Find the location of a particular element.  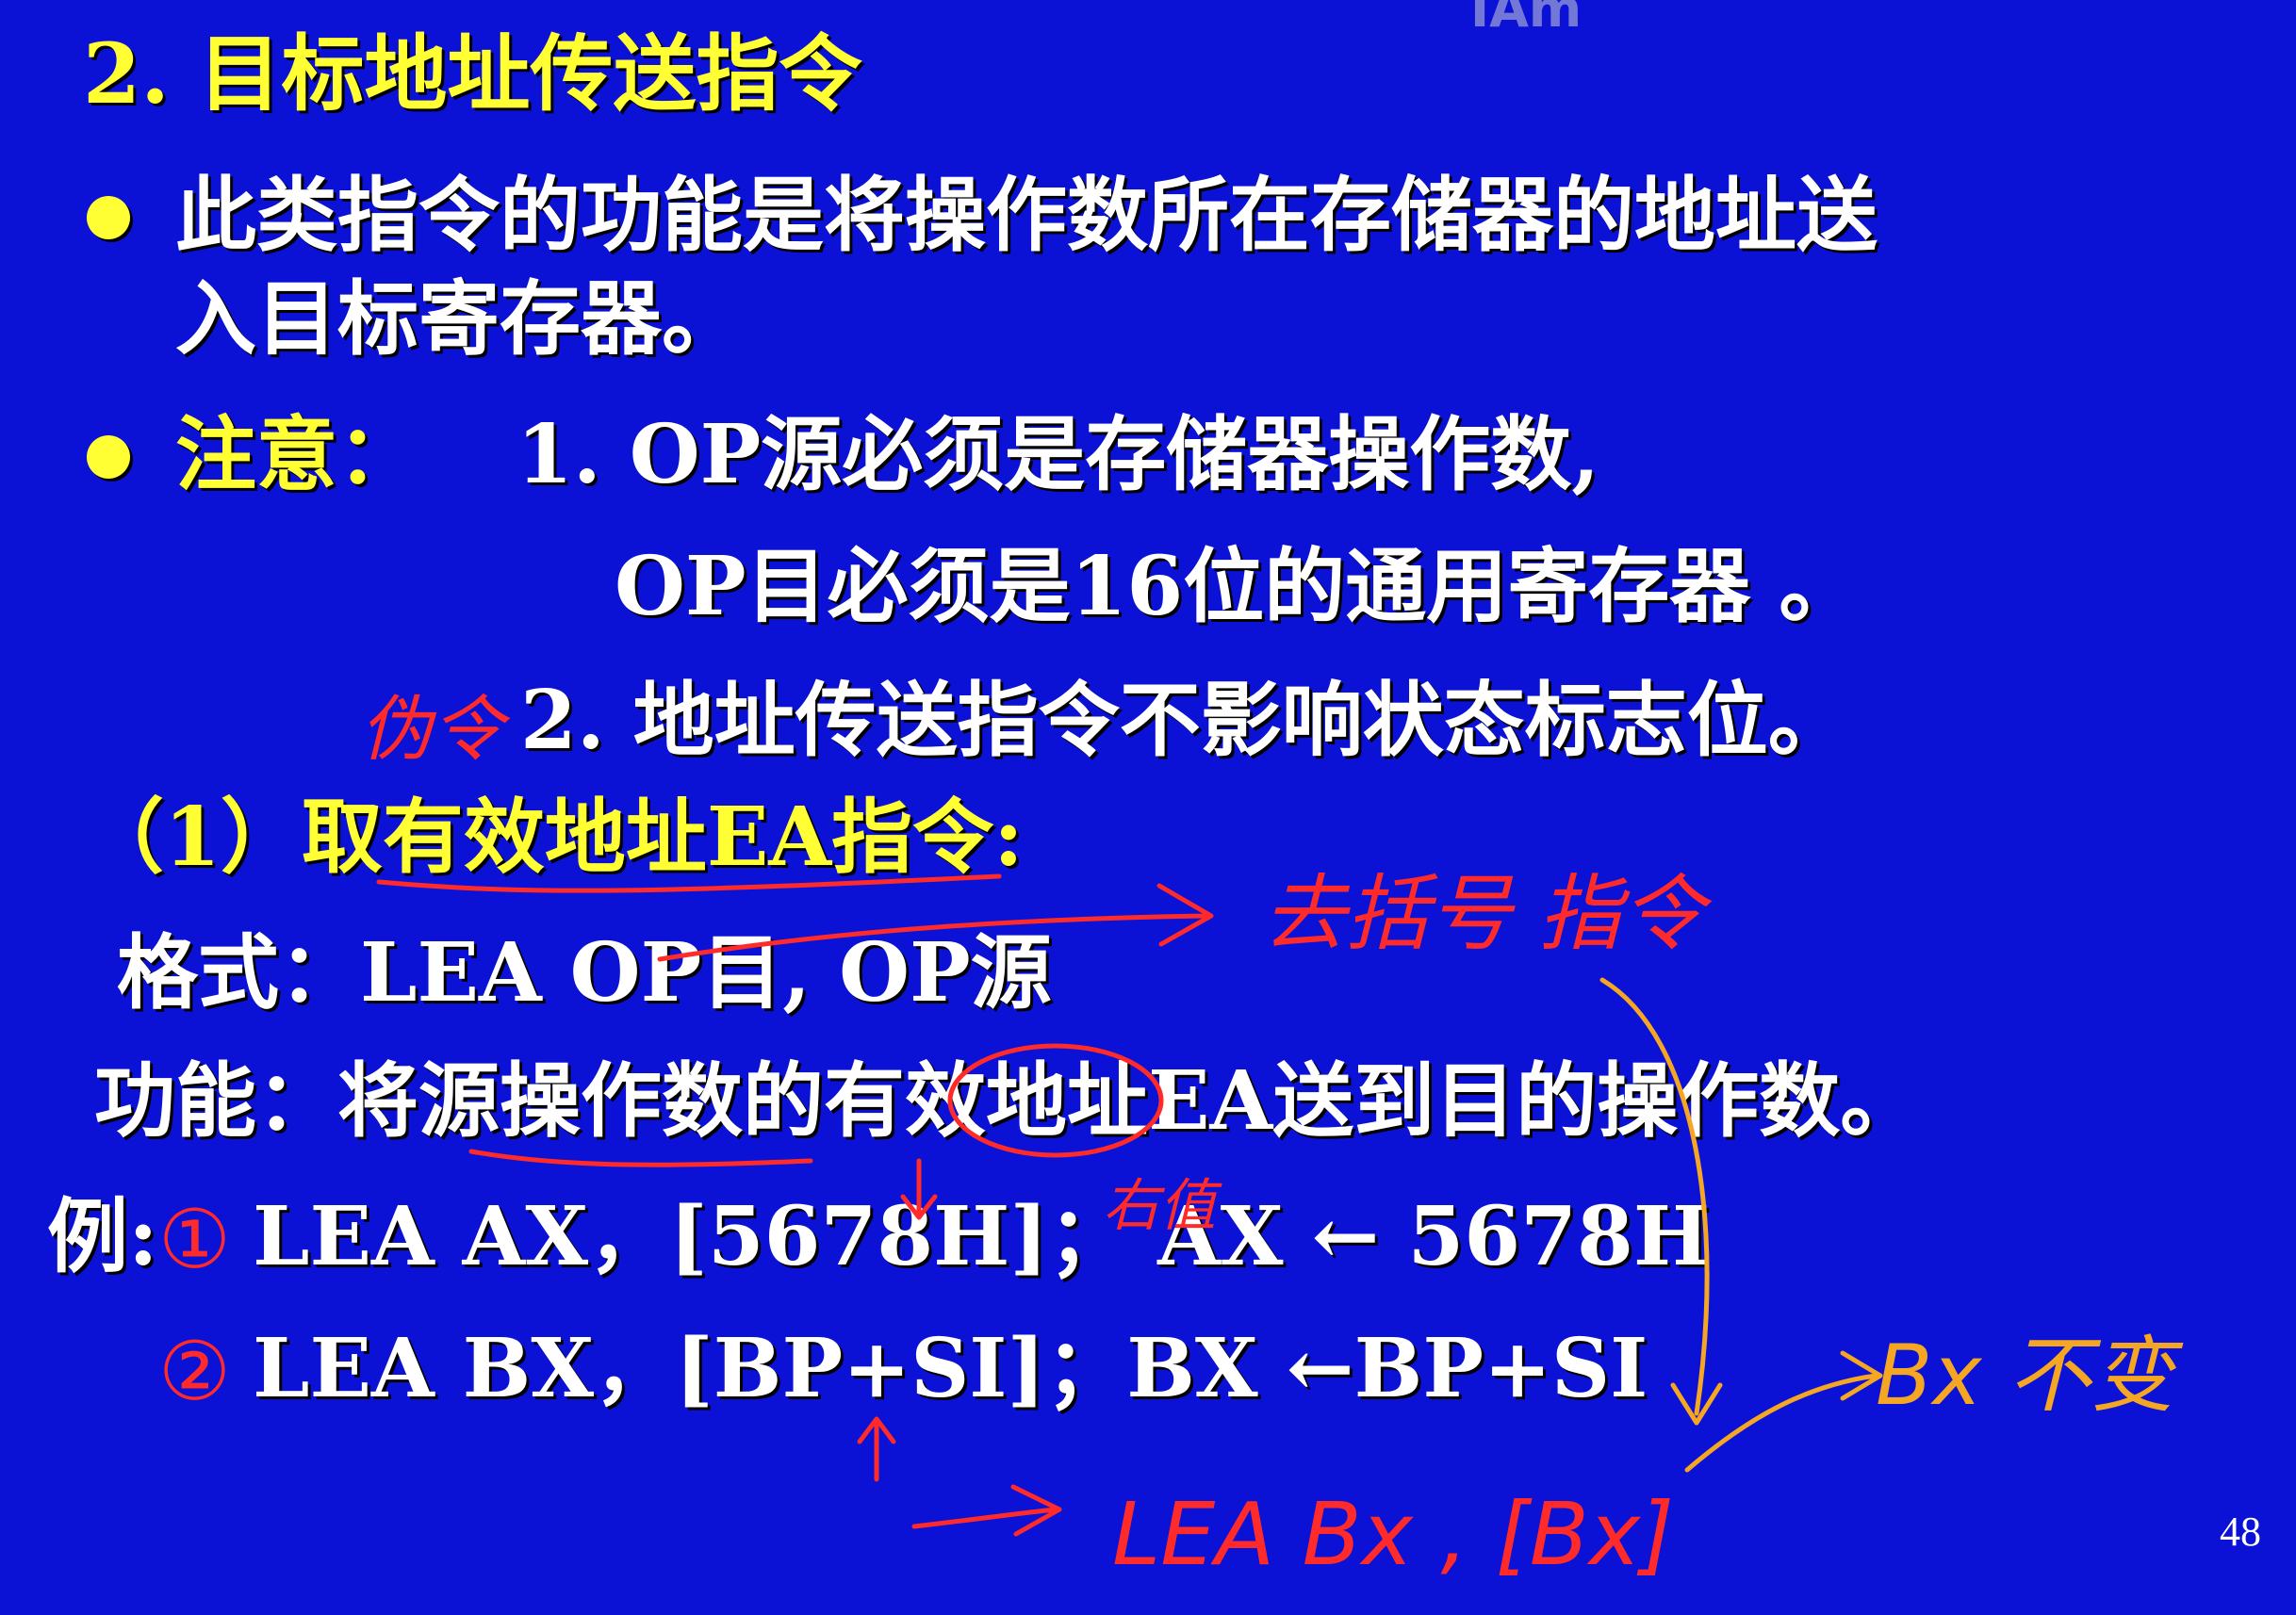

function-line: 功能：将源操作数的有效地址EA送到目的操作数。 is located at coordinates (1008, 1101).